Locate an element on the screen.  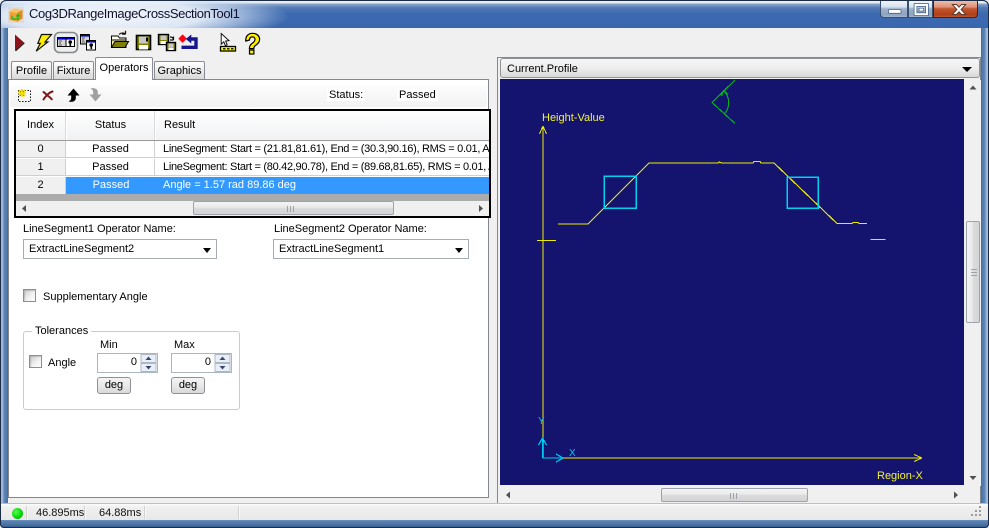
svg-text: Height-Value is located at coordinates (573, 118).